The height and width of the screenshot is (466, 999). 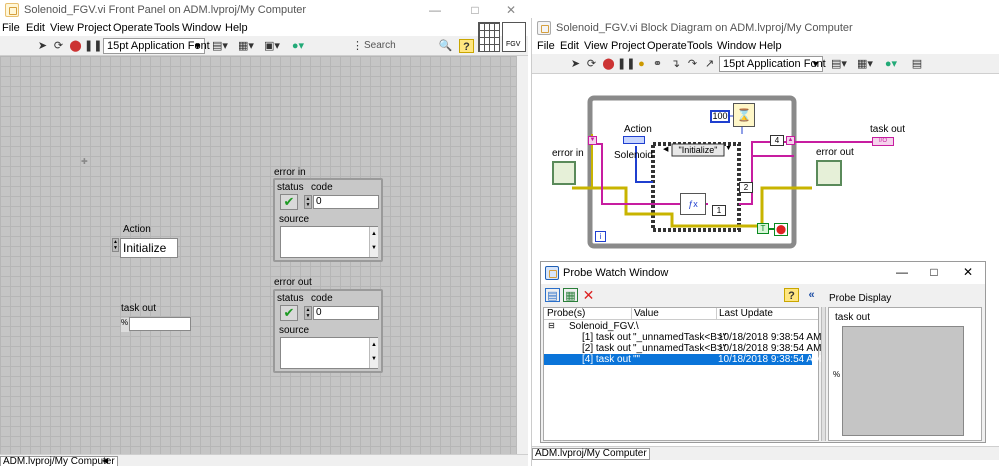 What do you see at coordinates (575, 64) in the screenshot?
I see `bd-run-arrow-icon: ➤` at bounding box center [575, 64].